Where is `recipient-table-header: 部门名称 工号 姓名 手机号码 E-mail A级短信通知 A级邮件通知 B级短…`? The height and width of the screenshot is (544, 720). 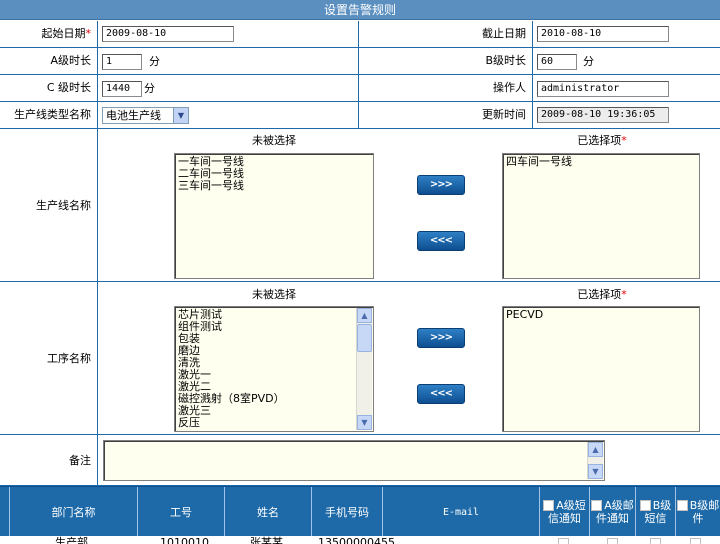 recipient-table-header: 部门名称 工号 姓名 手机号码 E-mail A级短信通知 A级邮件通知 B级短… is located at coordinates (360, 511).